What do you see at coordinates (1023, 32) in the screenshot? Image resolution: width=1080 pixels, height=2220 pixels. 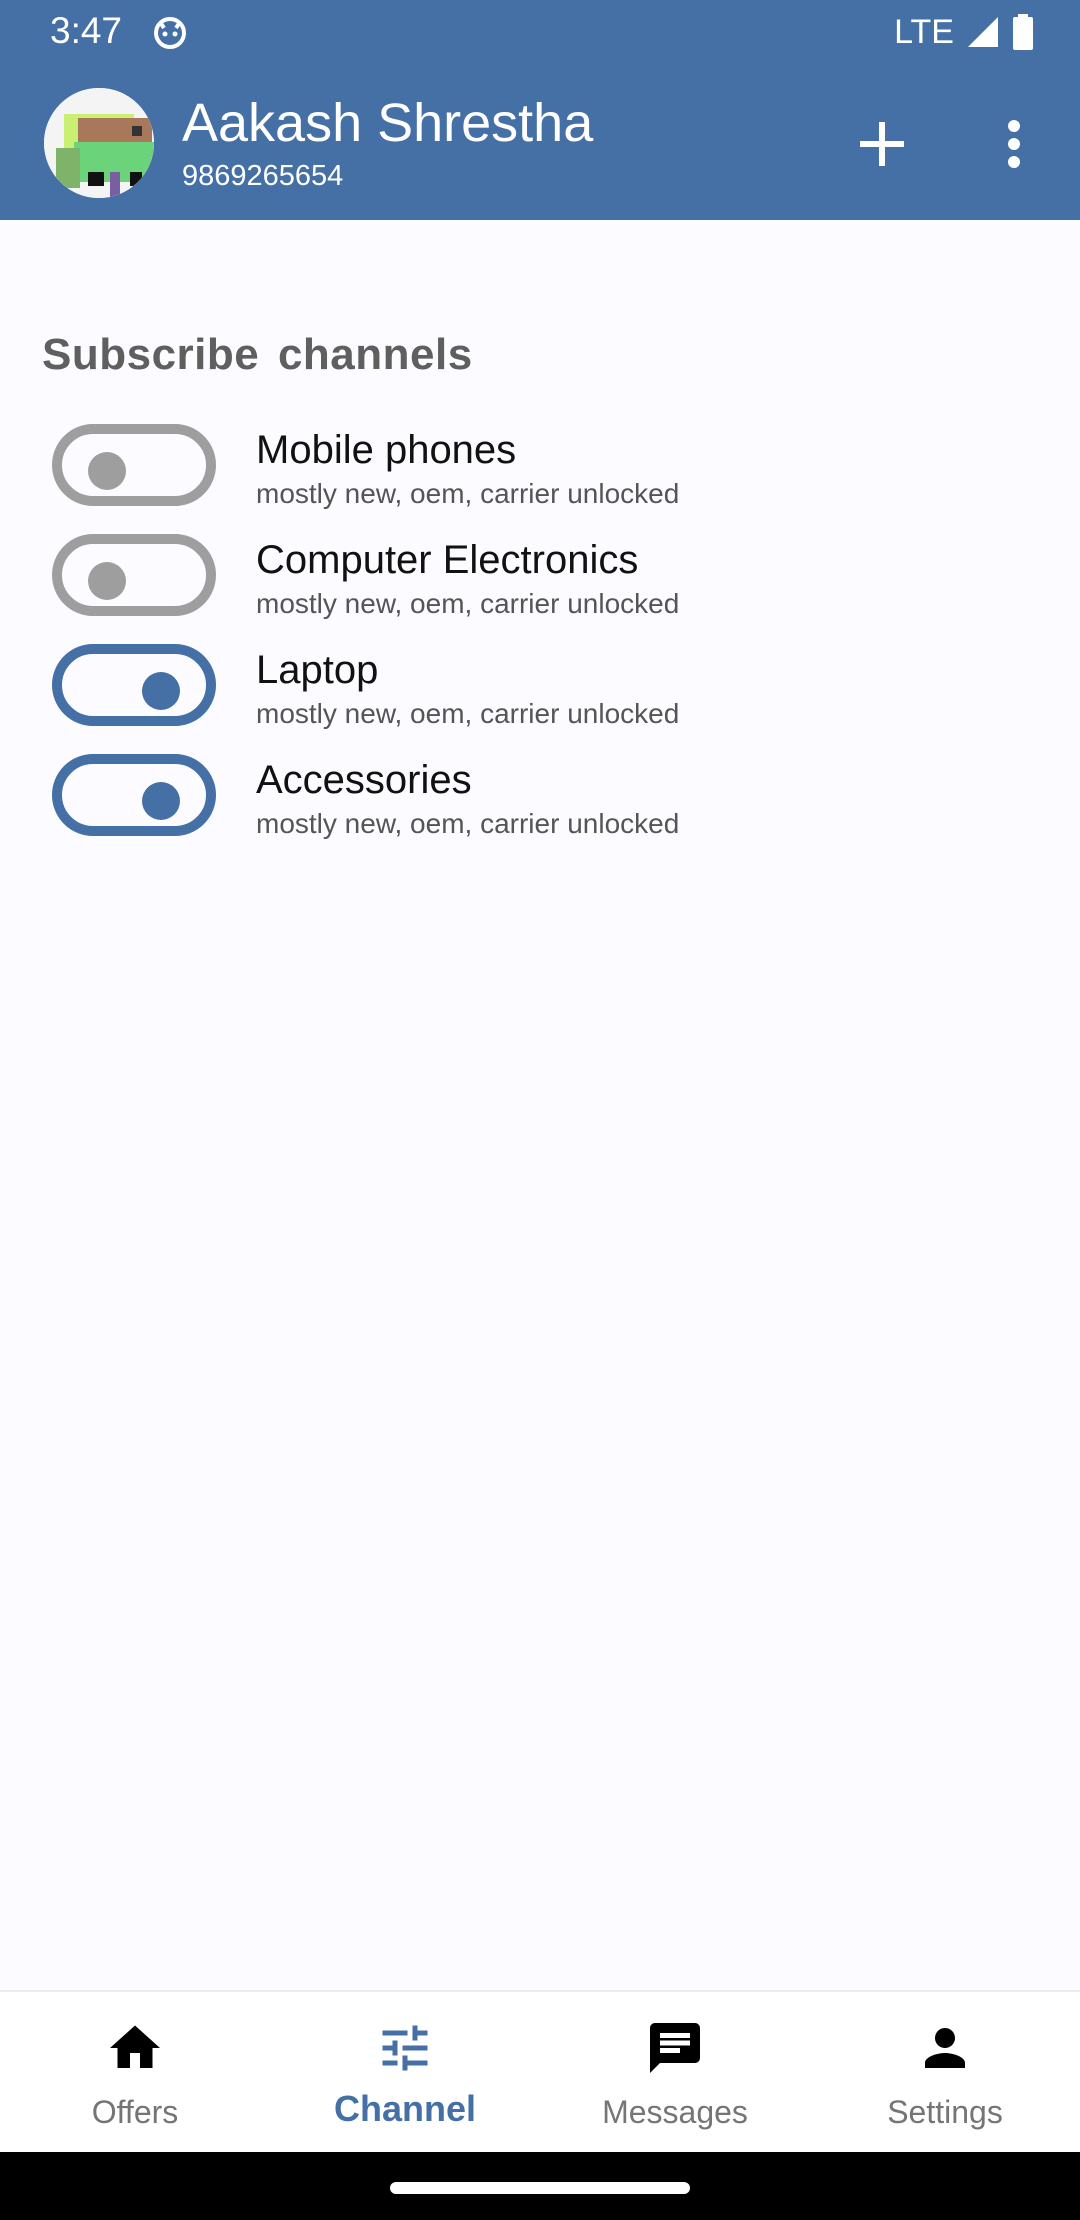 I see `battery-icon` at bounding box center [1023, 32].